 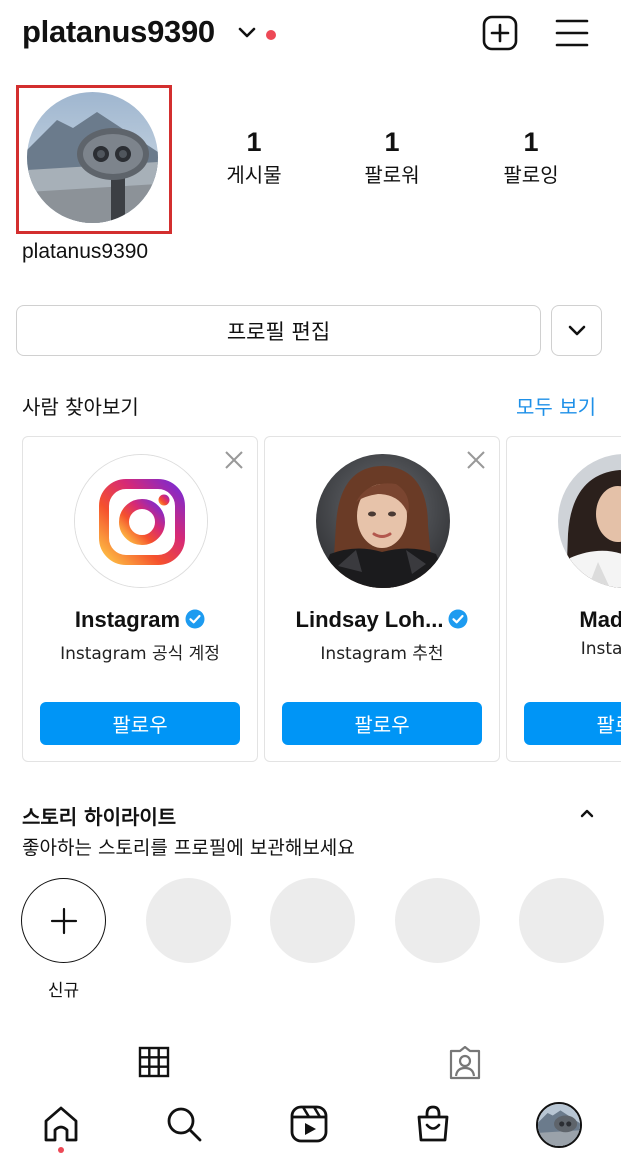 What do you see at coordinates (382, 654) in the screenshot?
I see `suggestion-subtitle: Instagram 추천` at bounding box center [382, 654].